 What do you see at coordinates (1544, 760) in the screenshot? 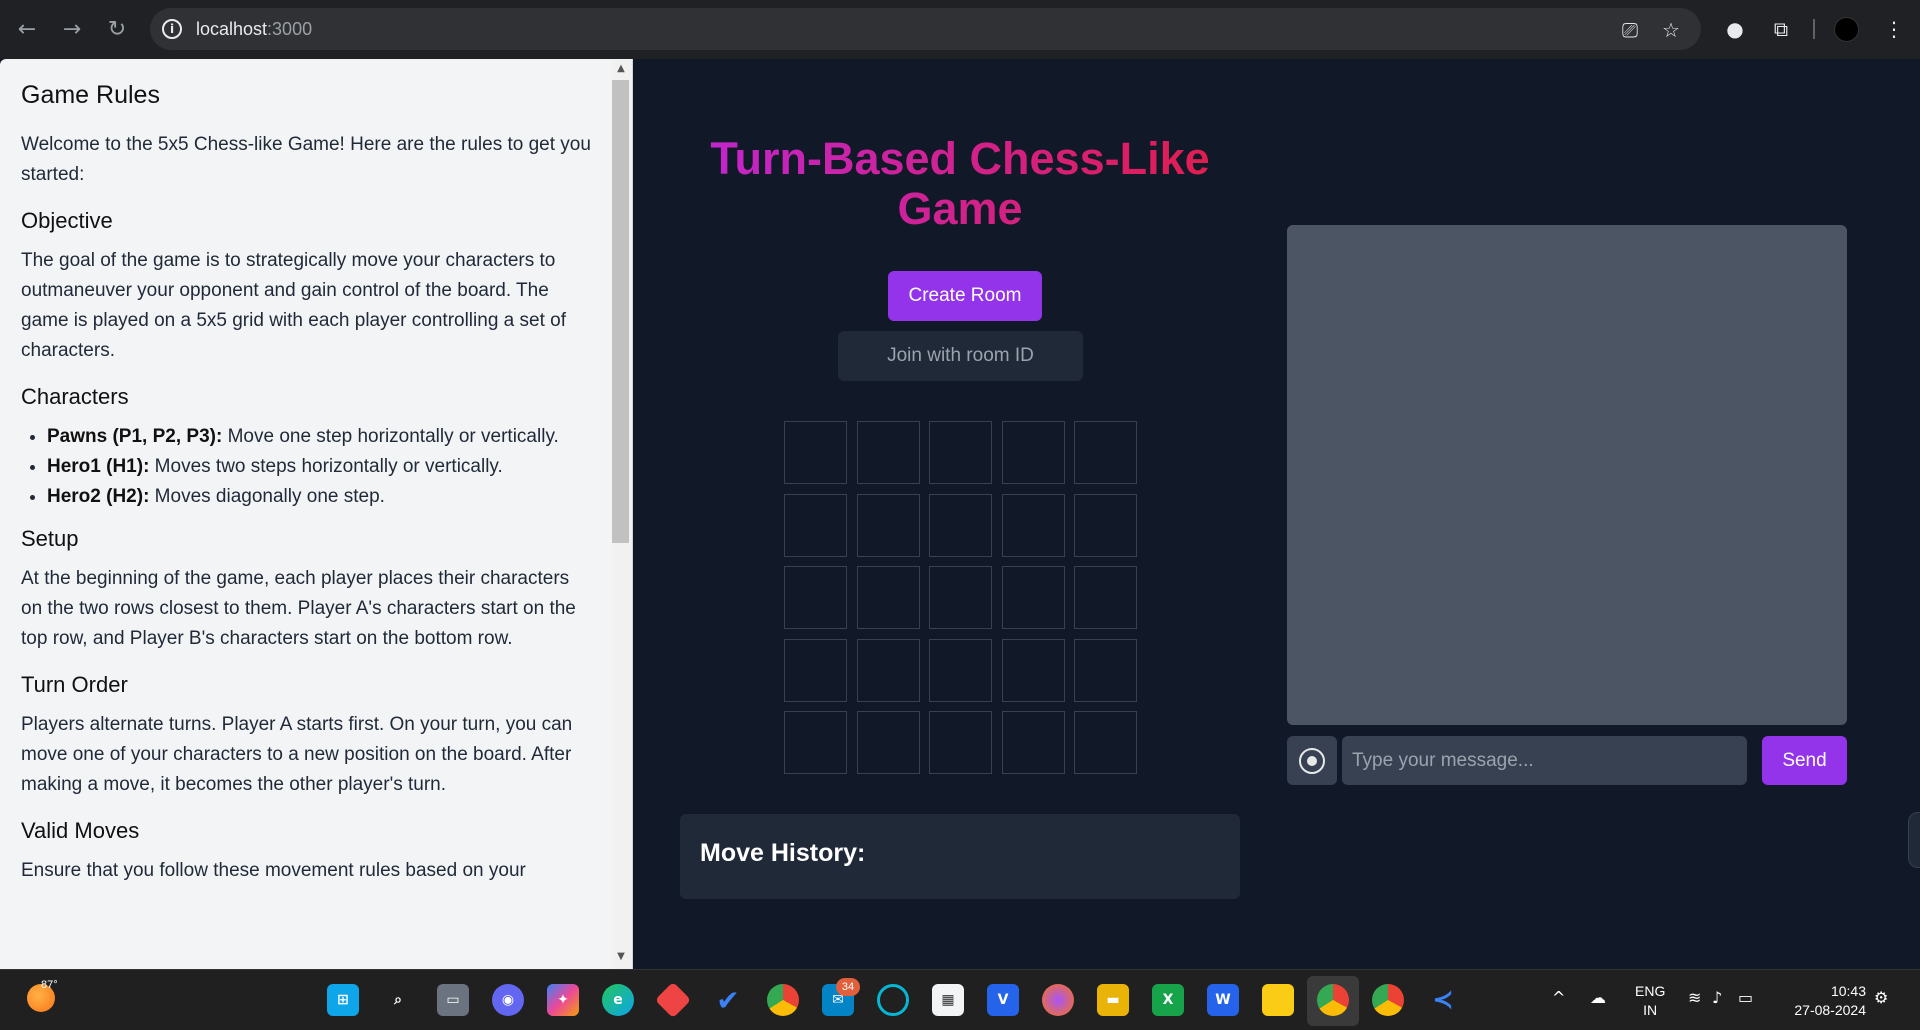
I see `message-input` at bounding box center [1544, 760].